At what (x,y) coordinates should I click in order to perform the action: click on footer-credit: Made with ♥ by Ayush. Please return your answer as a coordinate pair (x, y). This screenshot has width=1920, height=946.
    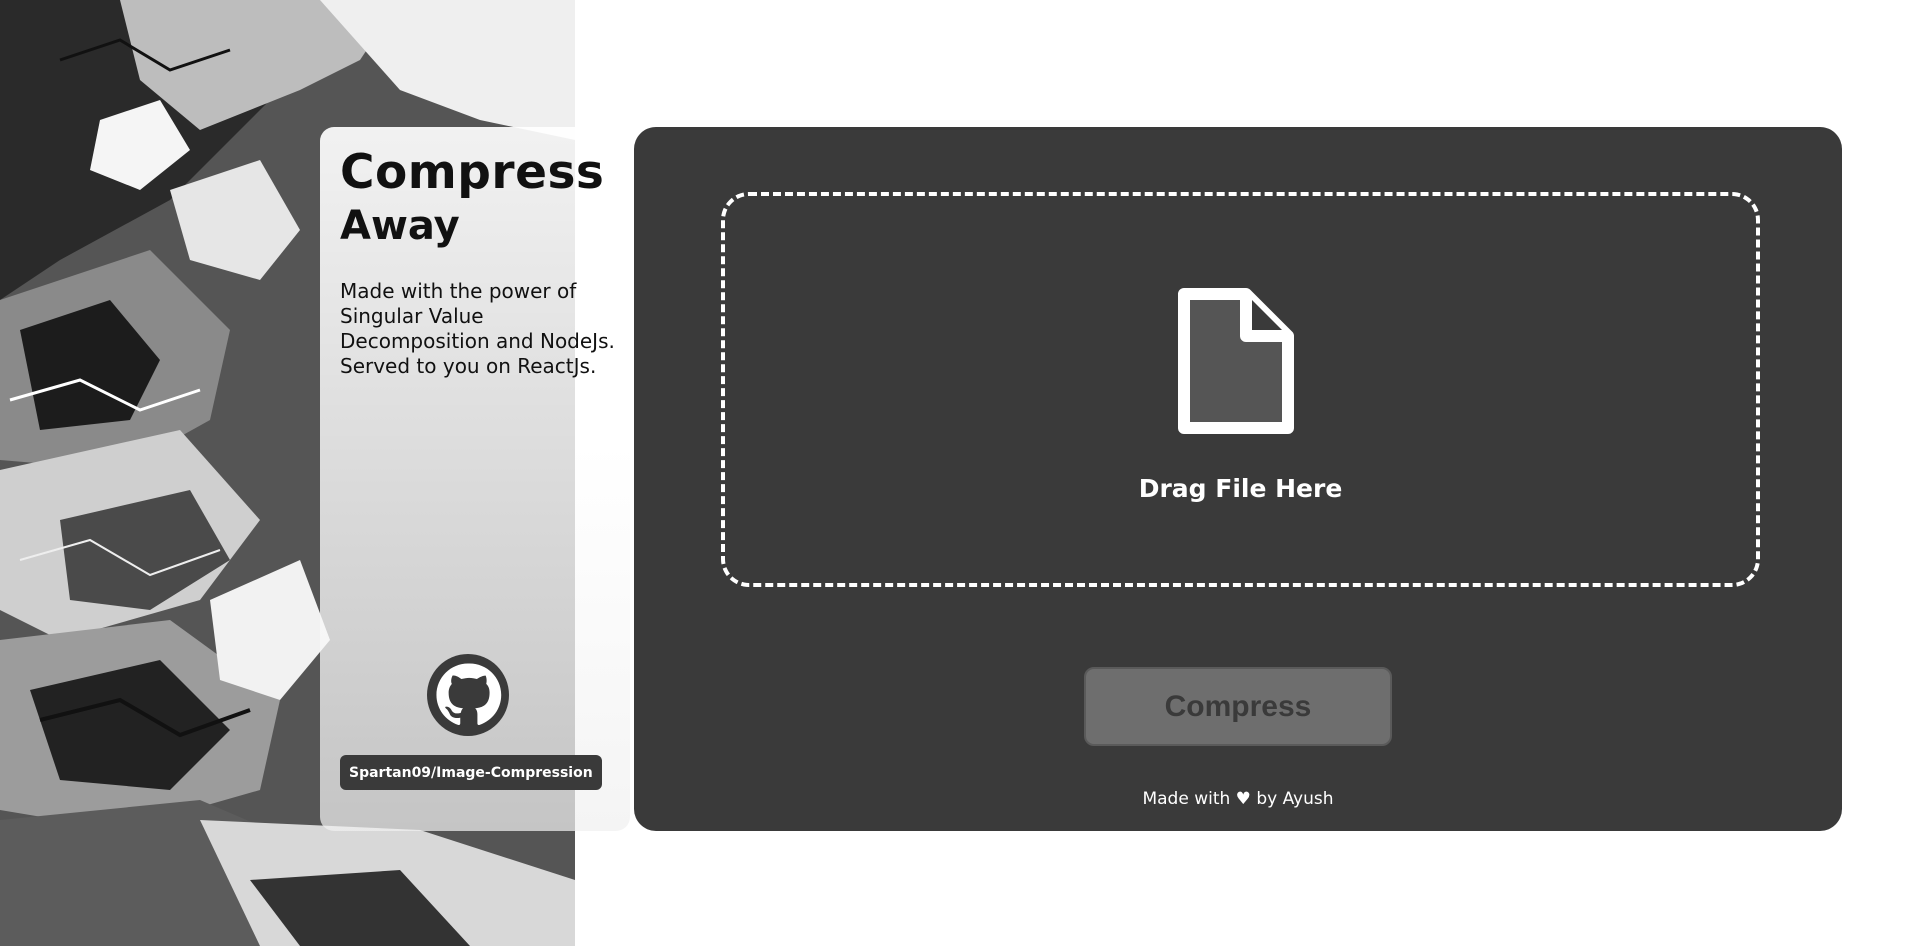
    Looking at the image, I should click on (1238, 799).